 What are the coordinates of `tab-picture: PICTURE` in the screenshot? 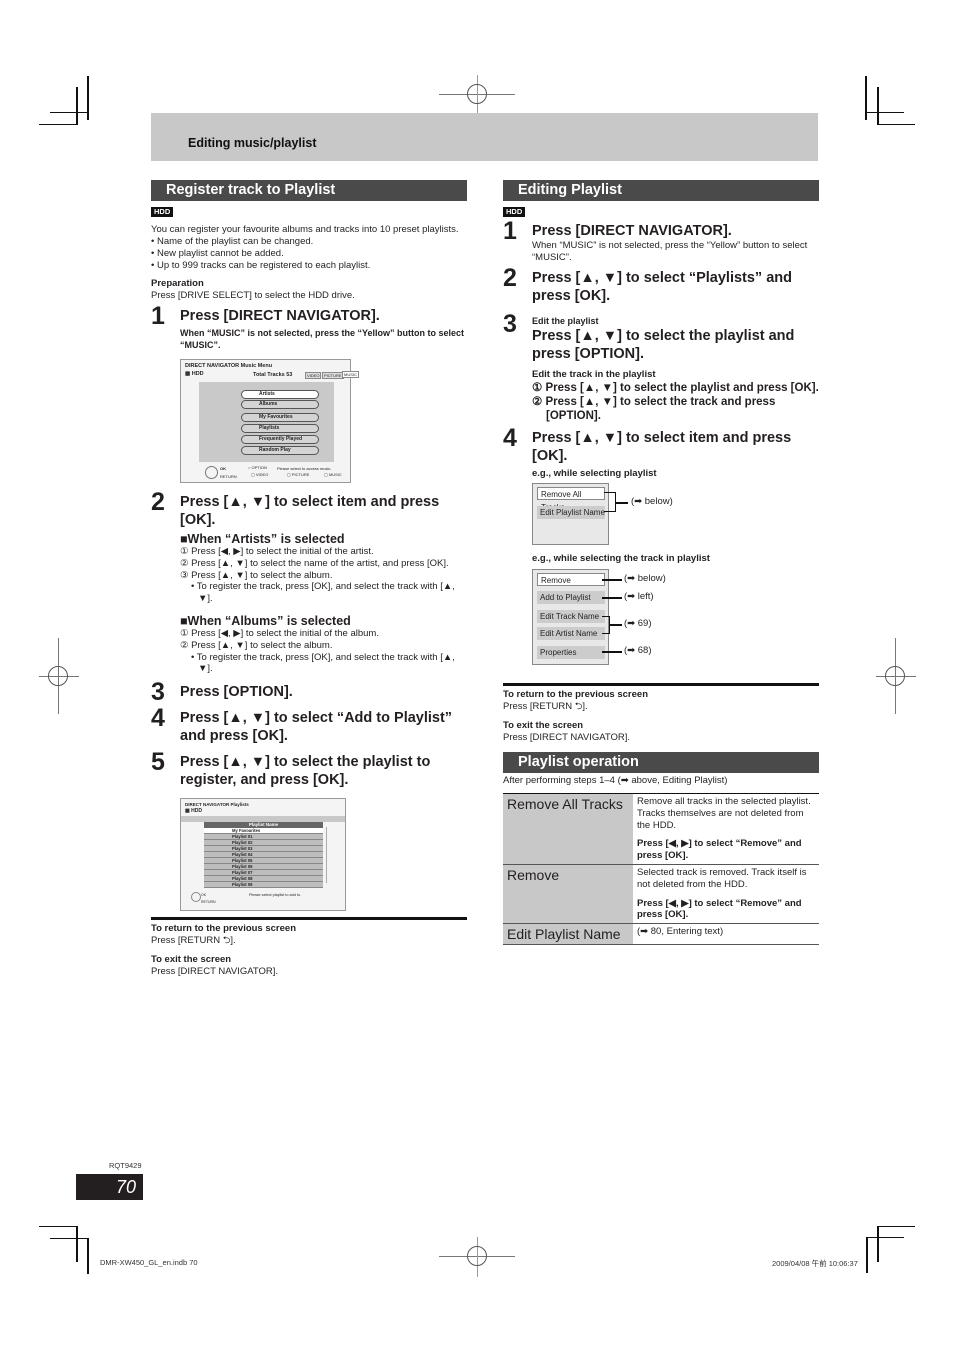 It's located at (333, 375).